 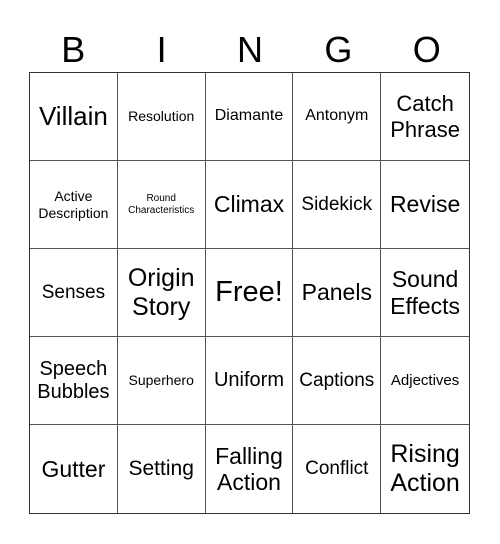 What do you see at coordinates (337, 117) in the screenshot?
I see `bingo-cell: Antonym` at bounding box center [337, 117].